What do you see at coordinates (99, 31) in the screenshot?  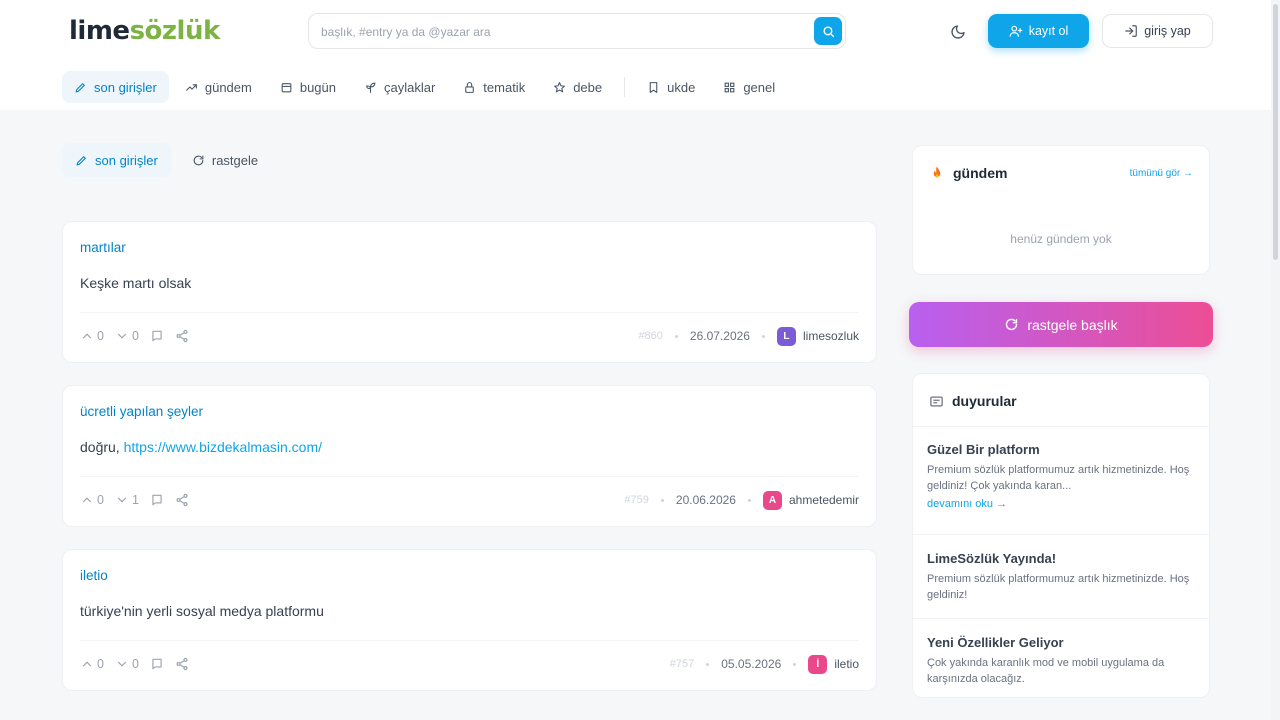 I see `logo-text-lime: lime` at bounding box center [99, 31].